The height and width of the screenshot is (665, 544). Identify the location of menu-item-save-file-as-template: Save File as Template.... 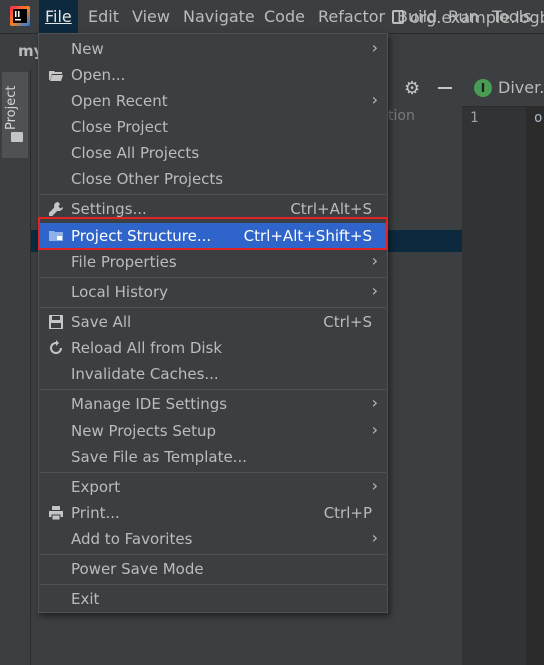
(213, 457).